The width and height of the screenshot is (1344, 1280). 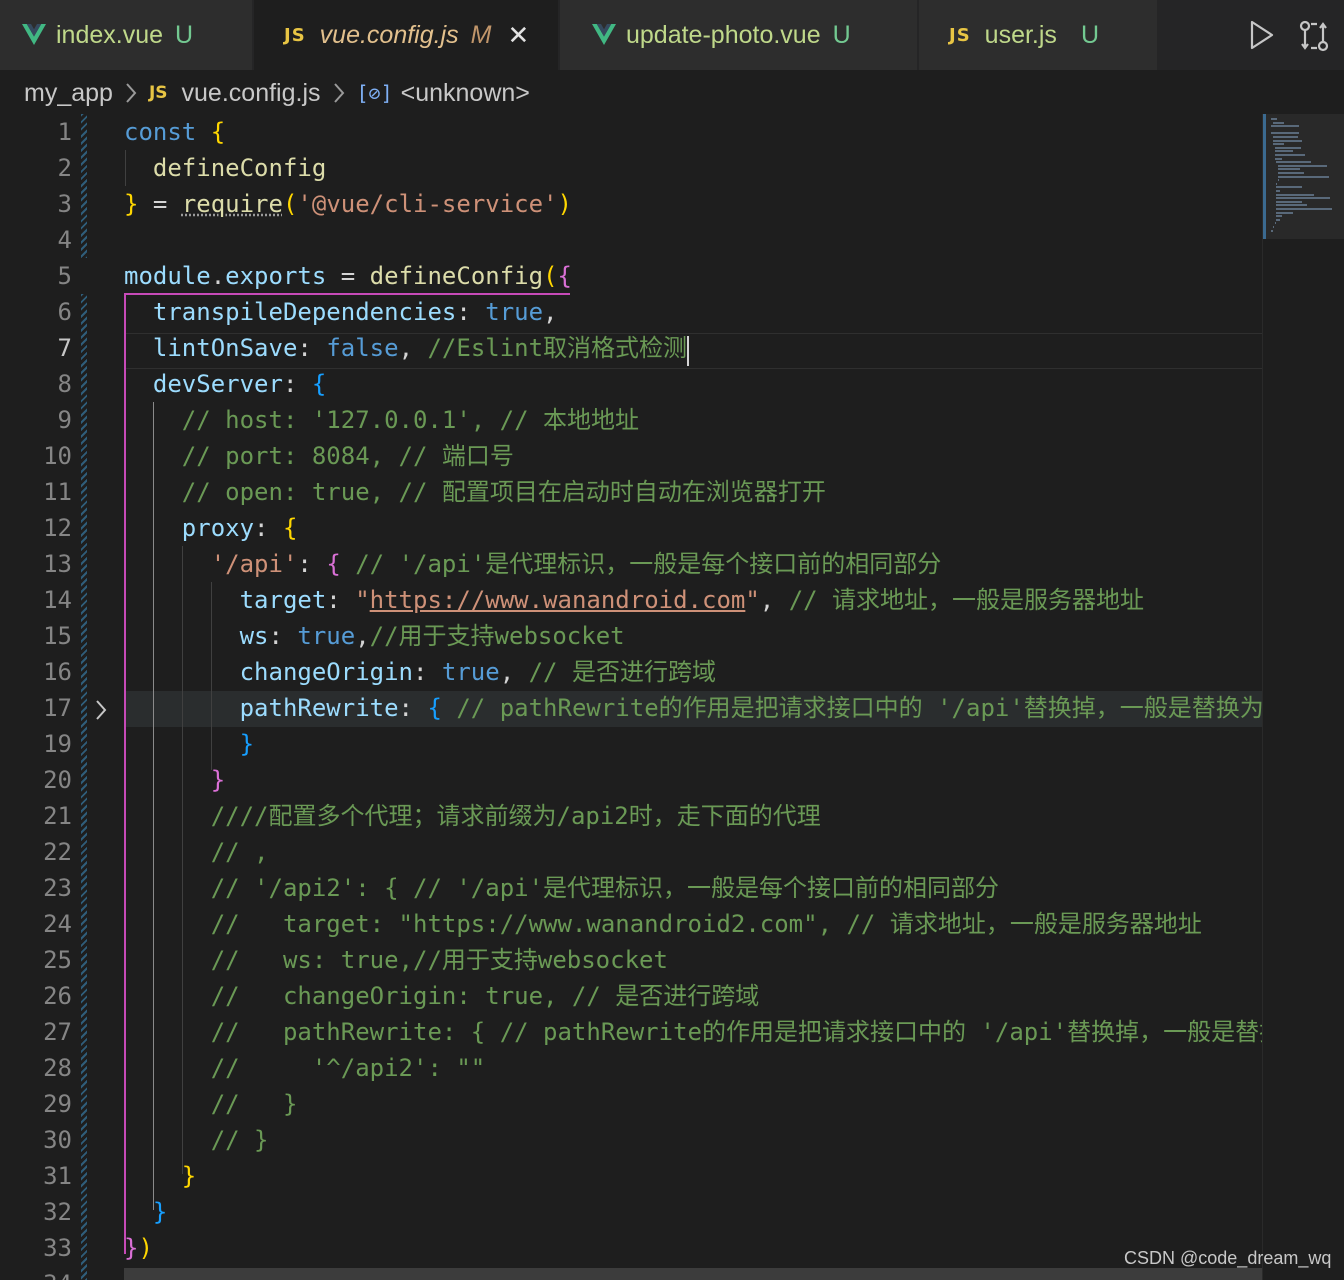 I want to click on code-line: 6 transpileDependencies: true,, so click(x=631, y=312).